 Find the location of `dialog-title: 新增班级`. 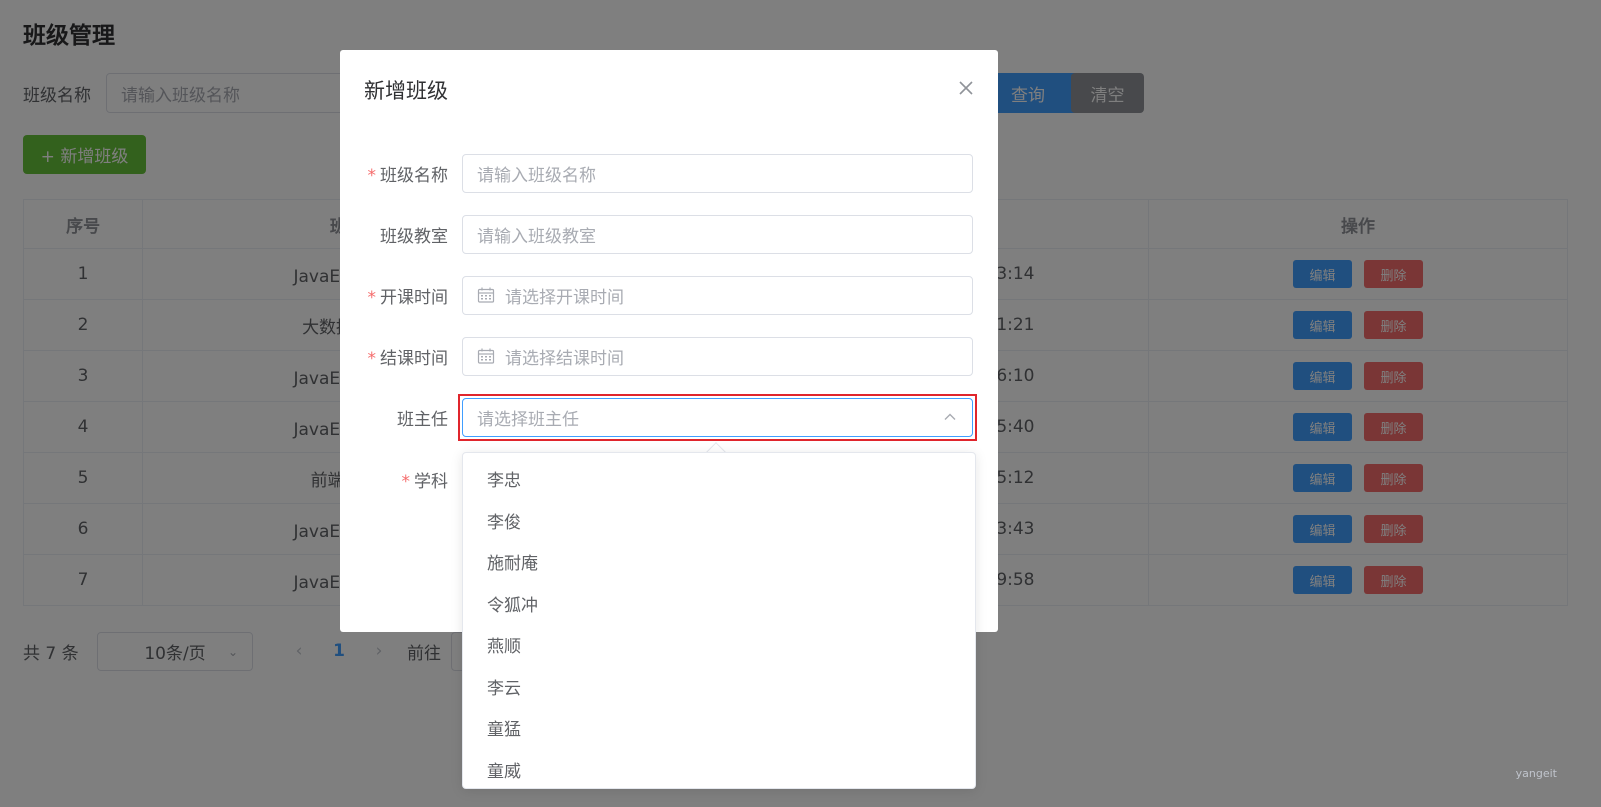

dialog-title: 新增班级 is located at coordinates (406, 91).